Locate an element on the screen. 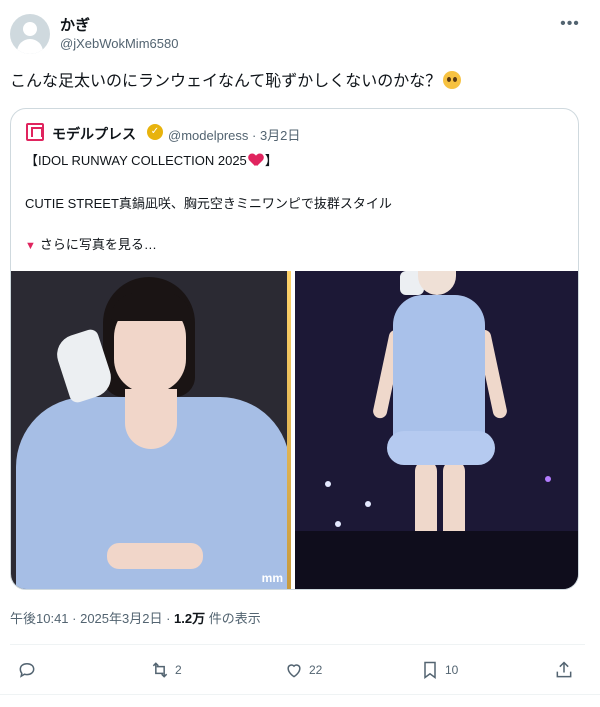 This screenshot has width=600, height=707. bookmark-icon is located at coordinates (430, 670).